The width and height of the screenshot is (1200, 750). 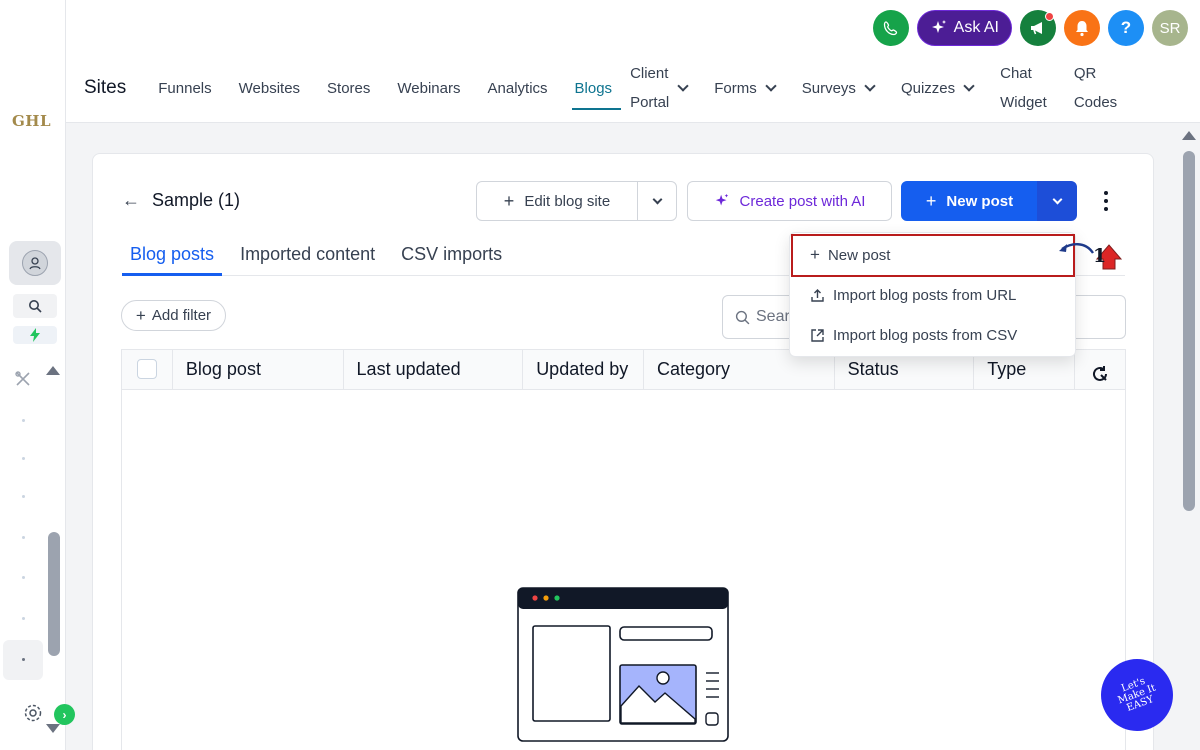 I want to click on phone-icon, so click(x=890, y=28).